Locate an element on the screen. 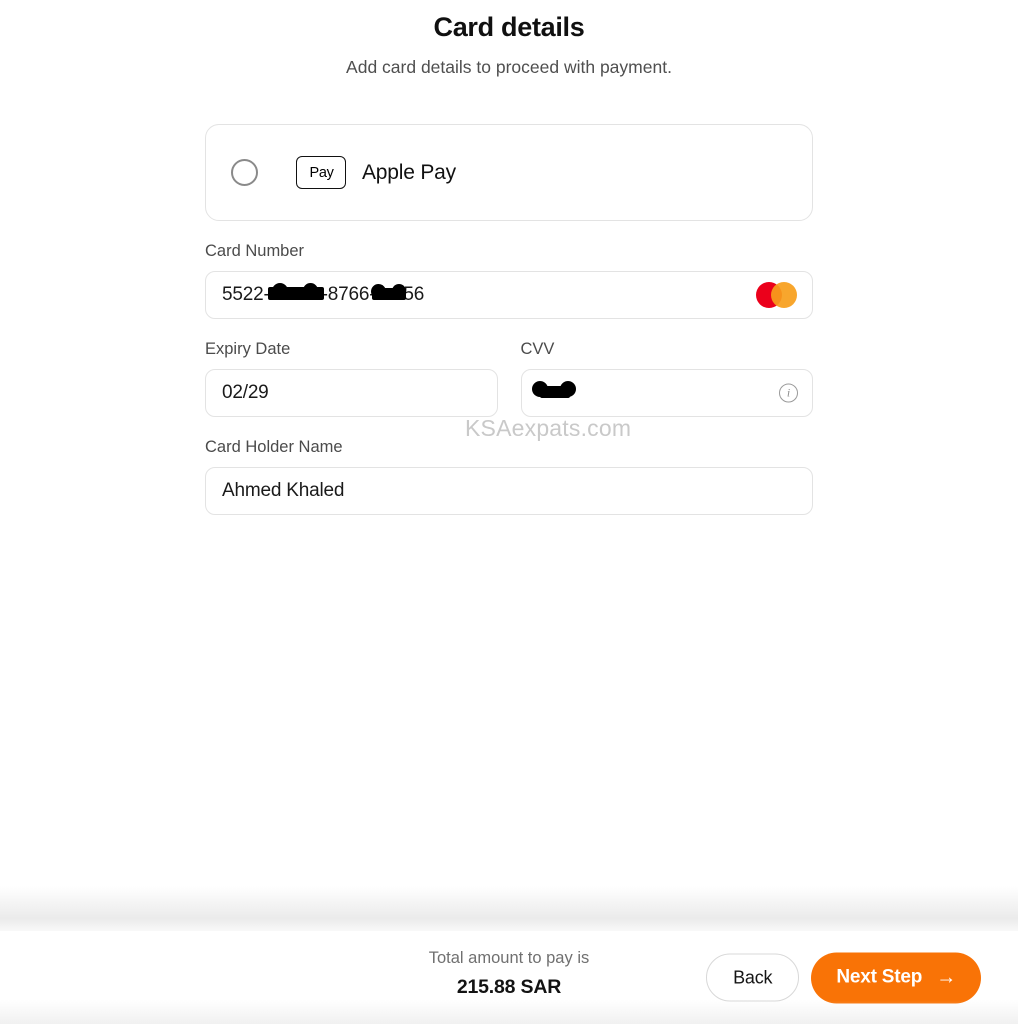 The image size is (1018, 1024). card-number-input: 5522- -8766- 56 is located at coordinates (509, 295).